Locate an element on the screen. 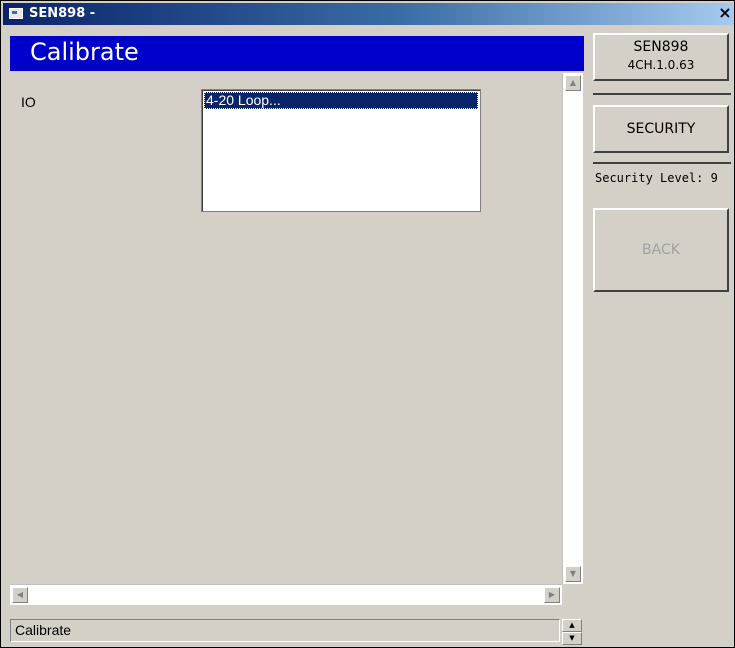 Image resolution: width=735 pixels, height=648 pixels. scroll-down-arrow-icon: ▼ is located at coordinates (573, 574).